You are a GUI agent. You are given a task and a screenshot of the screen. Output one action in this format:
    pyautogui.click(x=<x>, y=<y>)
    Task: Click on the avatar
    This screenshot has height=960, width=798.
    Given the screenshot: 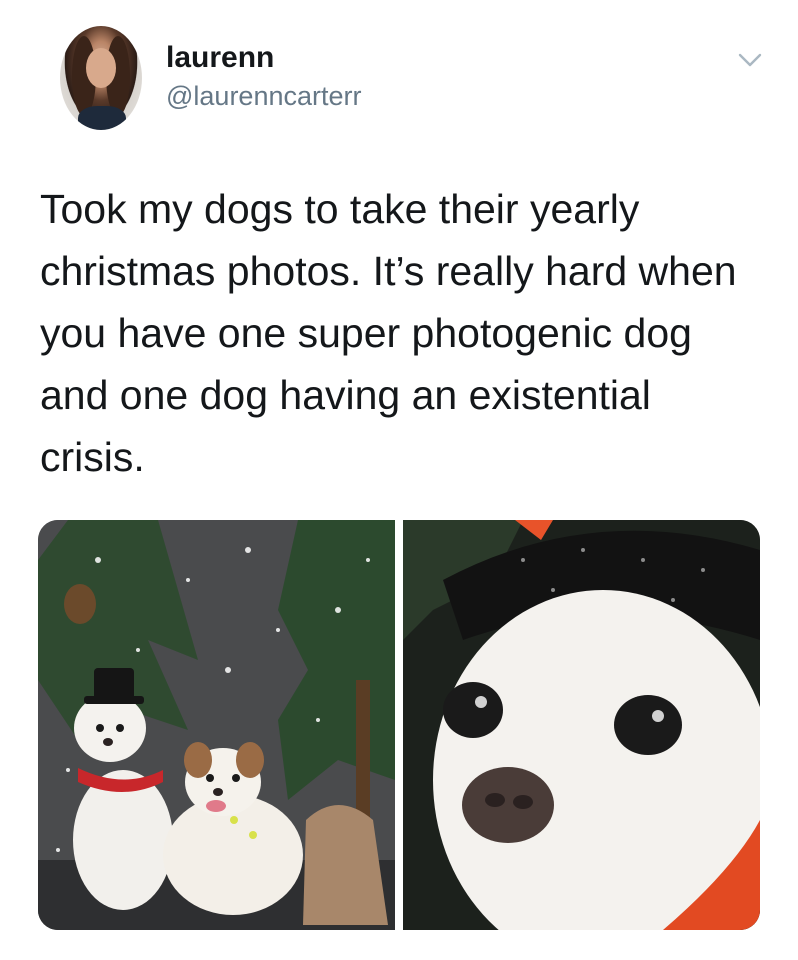 What is the action you would take?
    pyautogui.click(x=101, y=78)
    